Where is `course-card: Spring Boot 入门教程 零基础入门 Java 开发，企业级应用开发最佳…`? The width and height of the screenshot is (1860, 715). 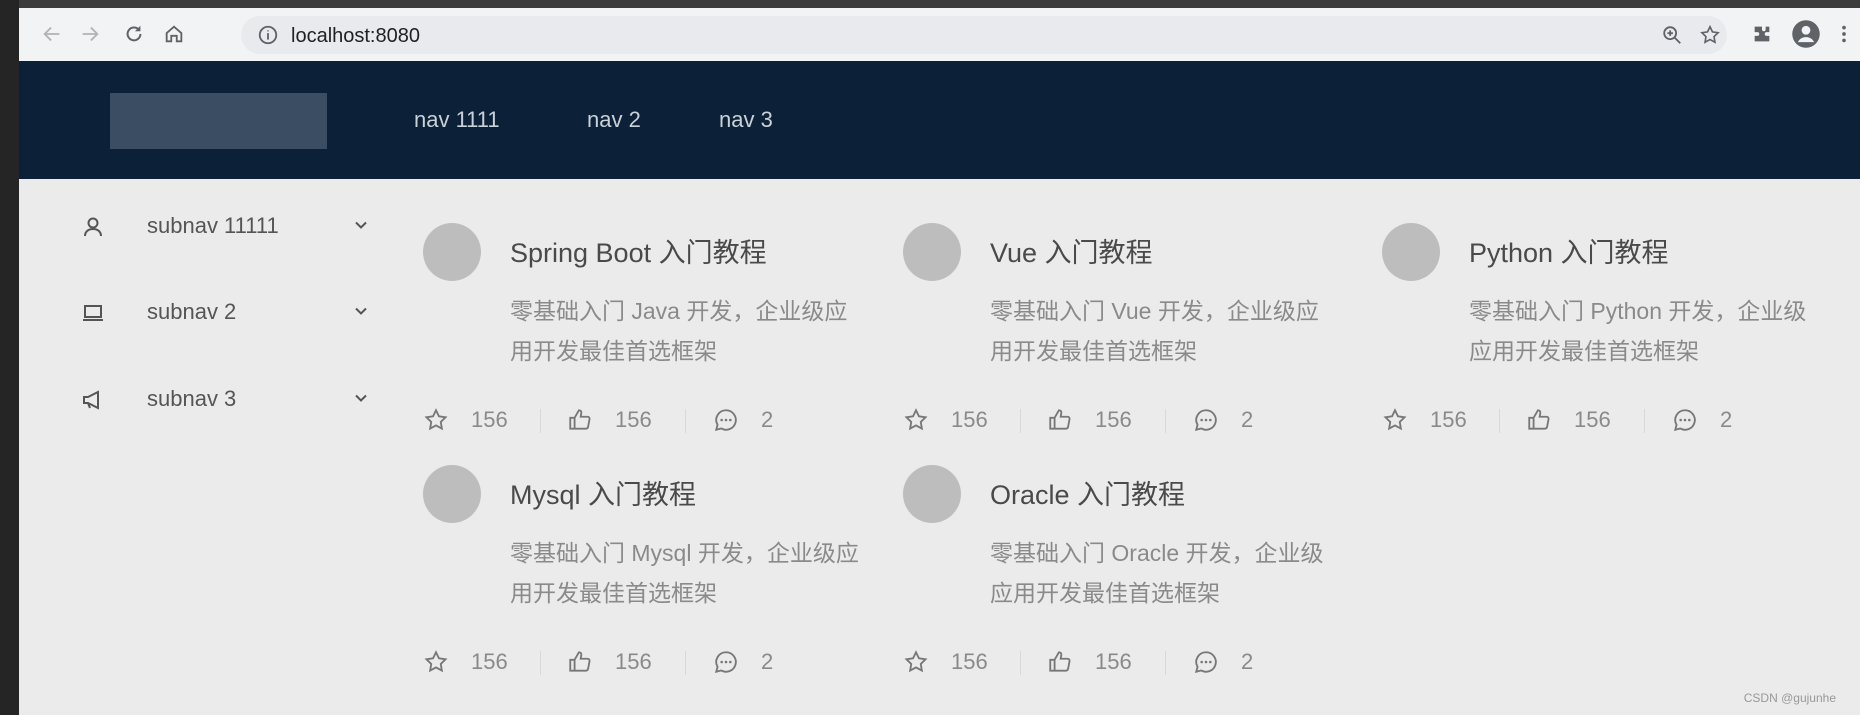
course-card: Spring Boot 入门教程 零基础入门 Java 开发，企业级应用开发最佳… is located at coordinates (658, 338).